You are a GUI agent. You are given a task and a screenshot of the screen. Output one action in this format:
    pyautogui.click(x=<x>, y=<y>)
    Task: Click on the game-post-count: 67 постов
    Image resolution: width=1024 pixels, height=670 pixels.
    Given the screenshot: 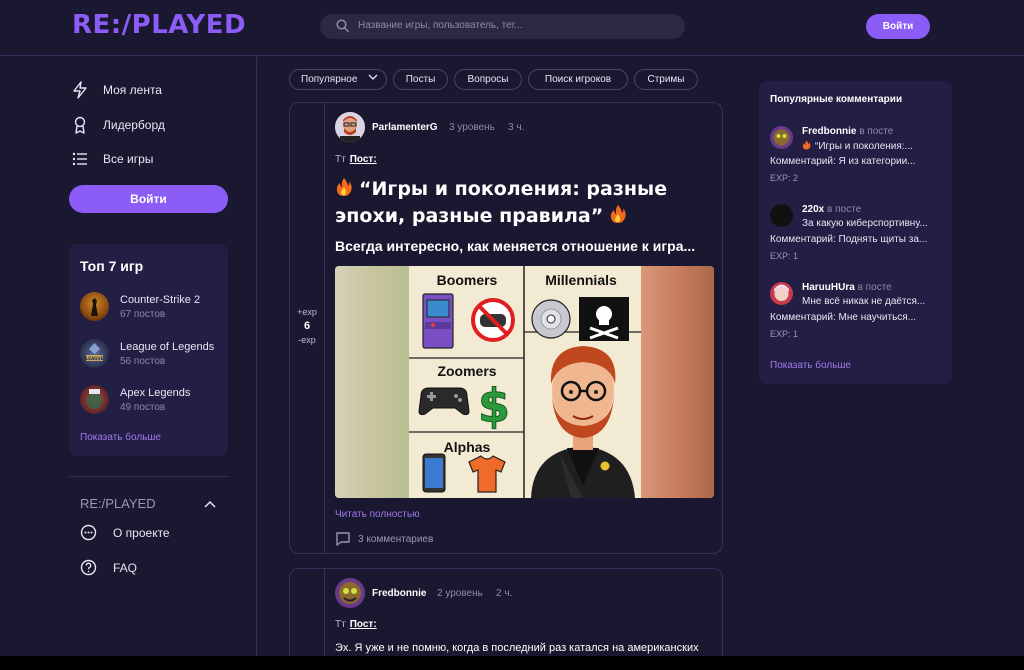 What is the action you would take?
    pyautogui.click(x=143, y=314)
    